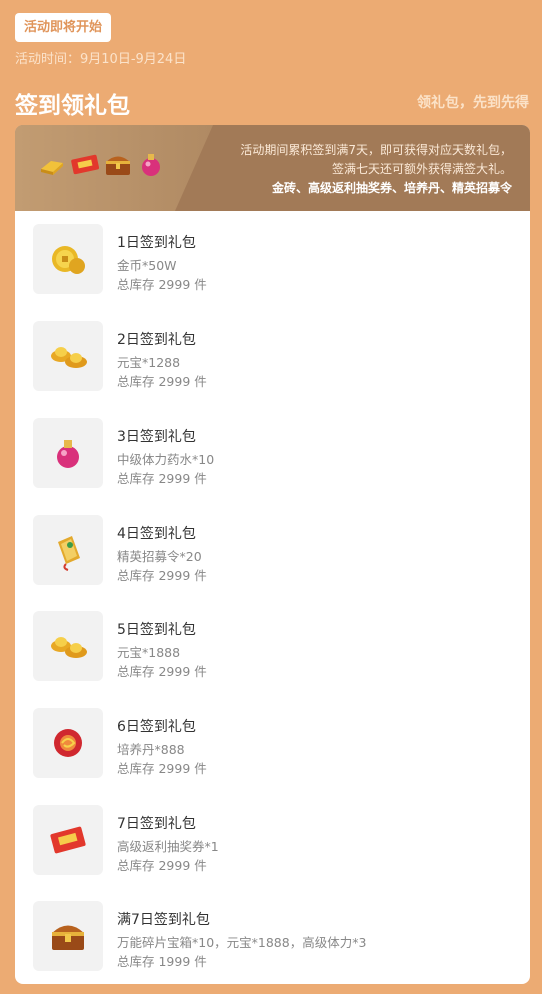  Describe the element at coordinates (163, 920) in the screenshot. I see `item-title: 满7日签到礼包` at that location.